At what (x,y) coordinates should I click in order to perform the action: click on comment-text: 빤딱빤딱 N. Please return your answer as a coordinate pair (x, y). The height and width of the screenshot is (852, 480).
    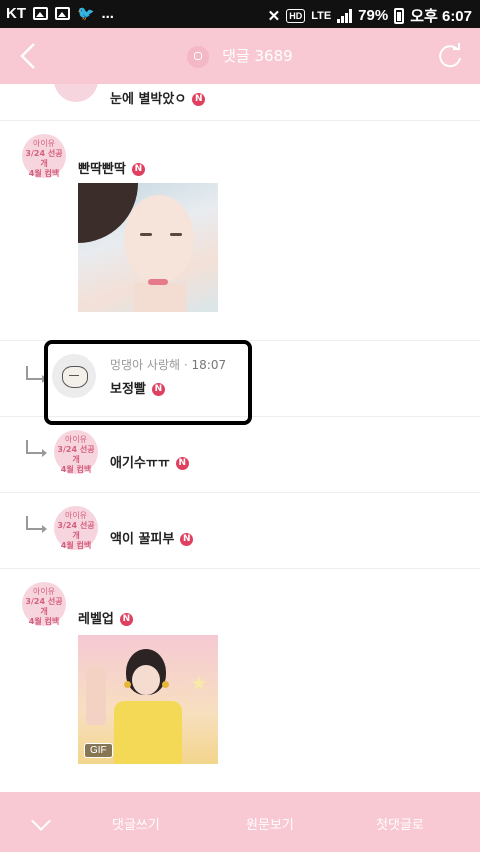
    Looking at the image, I should click on (111, 167).